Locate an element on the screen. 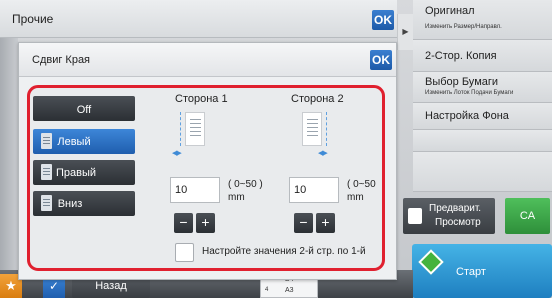  paper-subtitle: Изменить Лоток Подачи Бумаги is located at coordinates (469, 93).